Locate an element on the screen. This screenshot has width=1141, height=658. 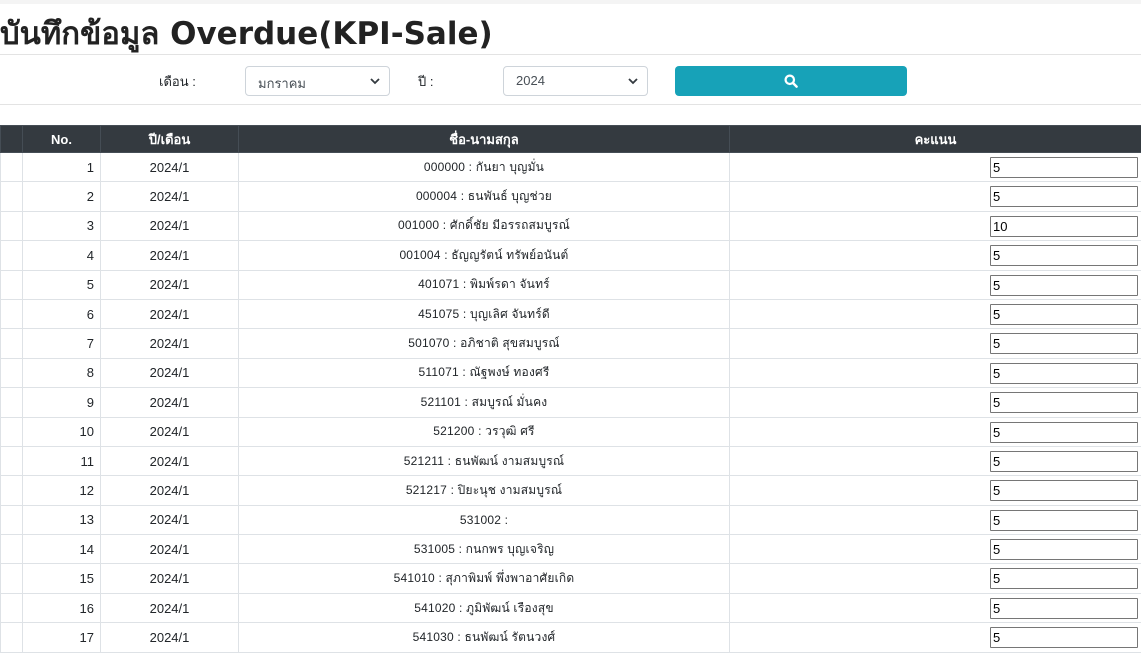
row-name: 521101 : สมบูรณ์ มั่นคง is located at coordinates (484, 402).